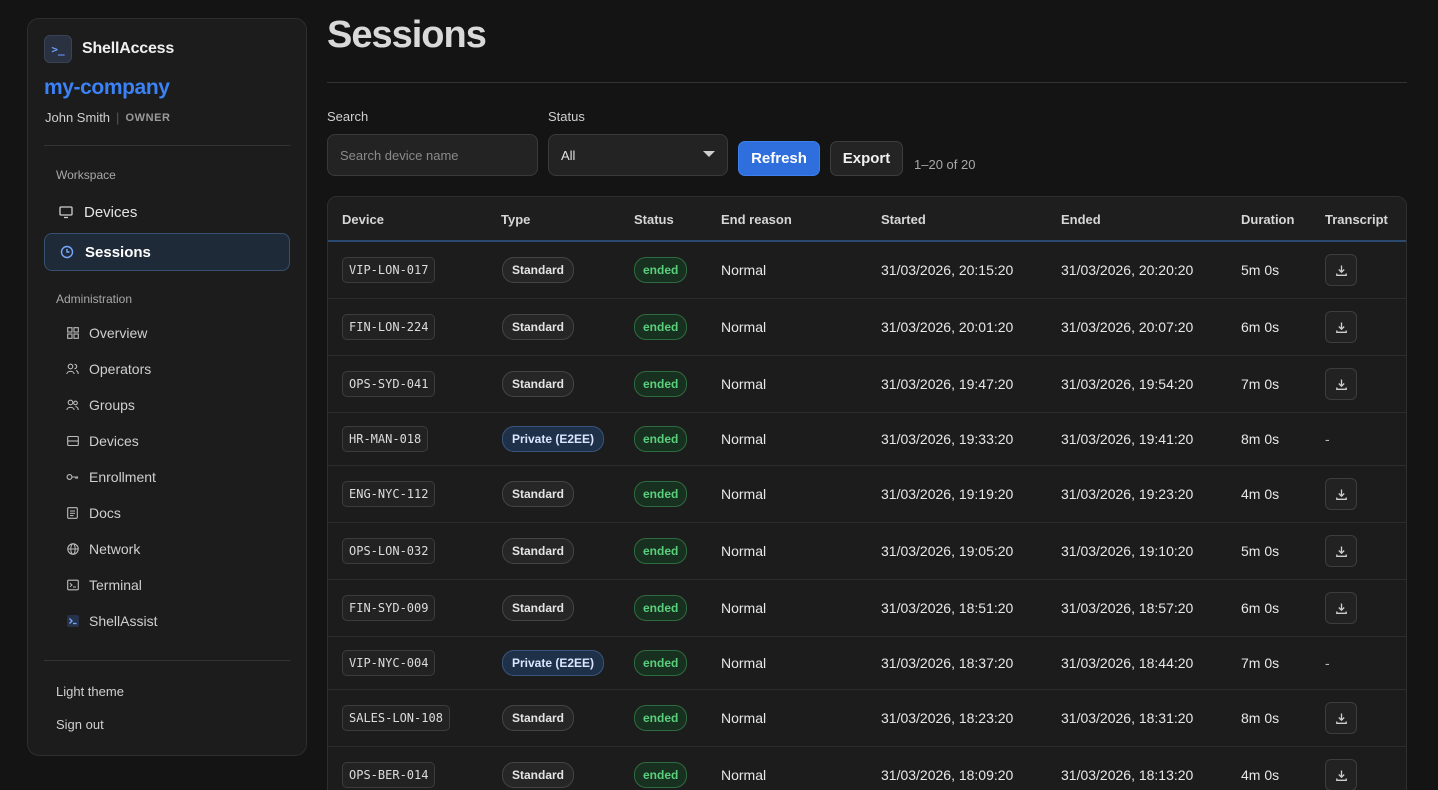 This screenshot has height=790, width=1438. What do you see at coordinates (945, 164) in the screenshot?
I see `result-range: 1–20 of 20` at bounding box center [945, 164].